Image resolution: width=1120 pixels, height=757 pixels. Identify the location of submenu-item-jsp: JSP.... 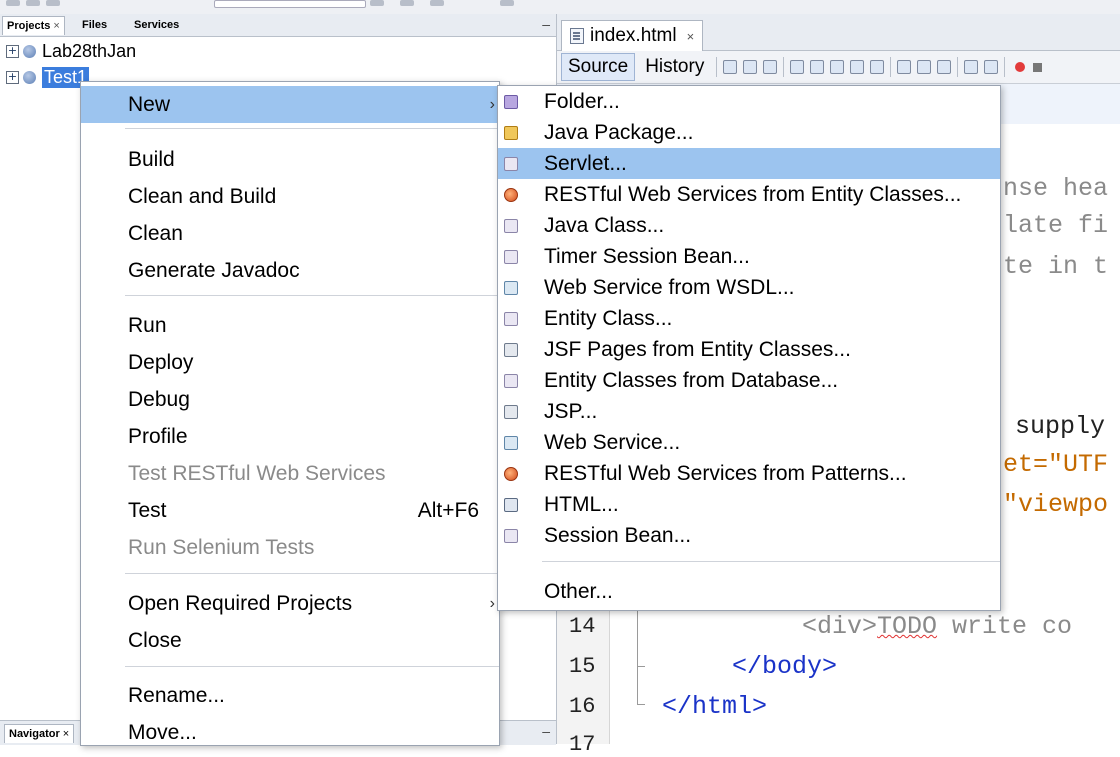
(749, 411).